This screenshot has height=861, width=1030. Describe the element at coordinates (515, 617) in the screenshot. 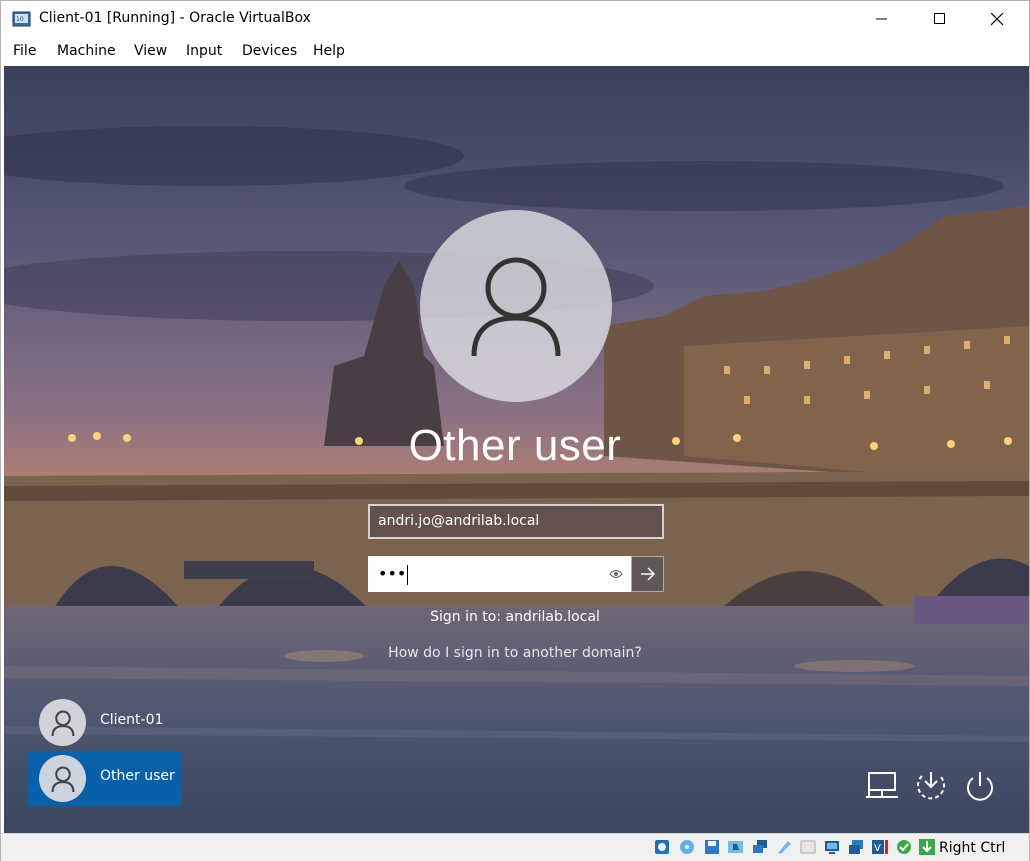

I see `sign-in-domain-text: Sign in to: andrilab.local` at that location.